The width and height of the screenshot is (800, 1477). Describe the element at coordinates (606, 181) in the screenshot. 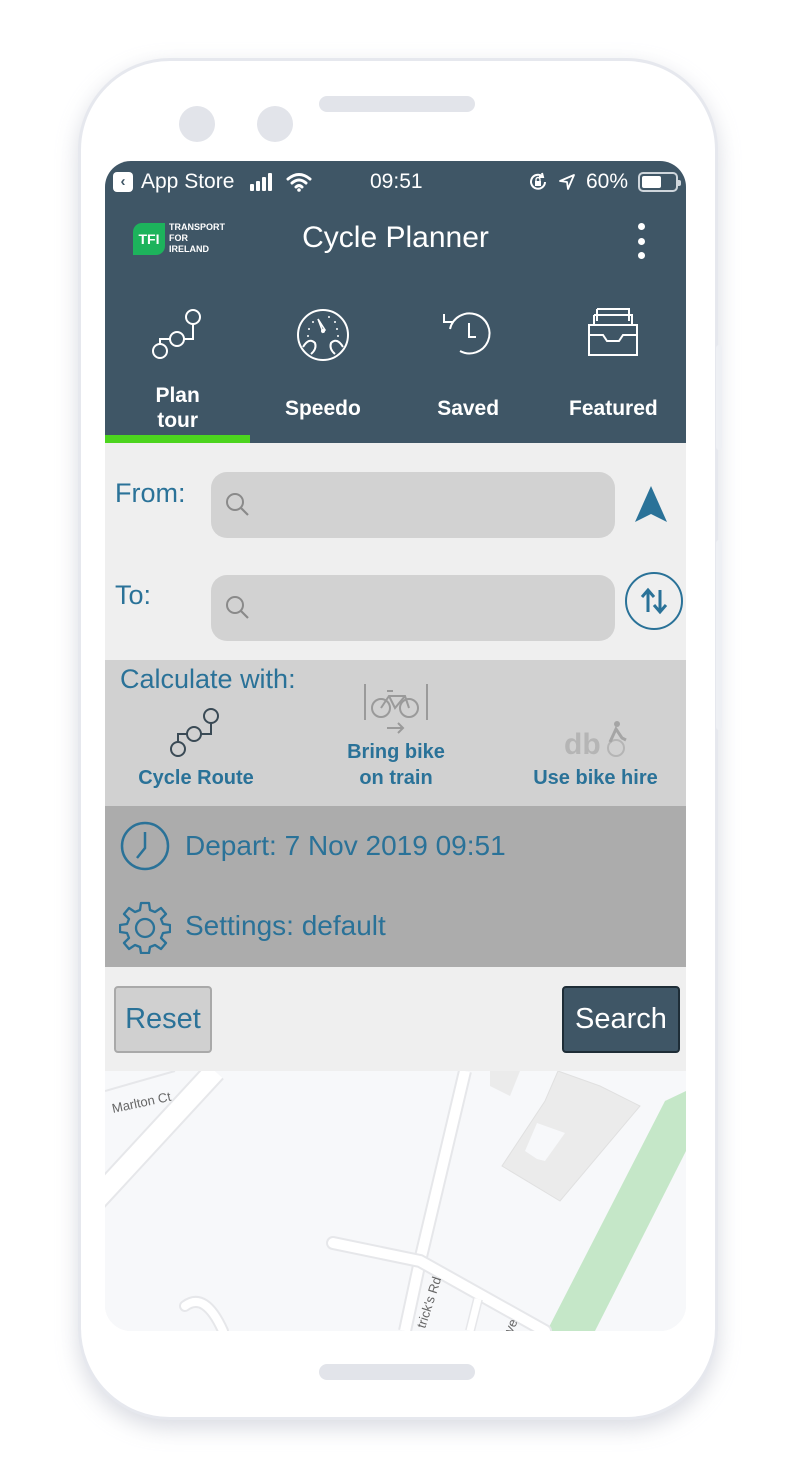

I see `battery-percent: 60%` at that location.